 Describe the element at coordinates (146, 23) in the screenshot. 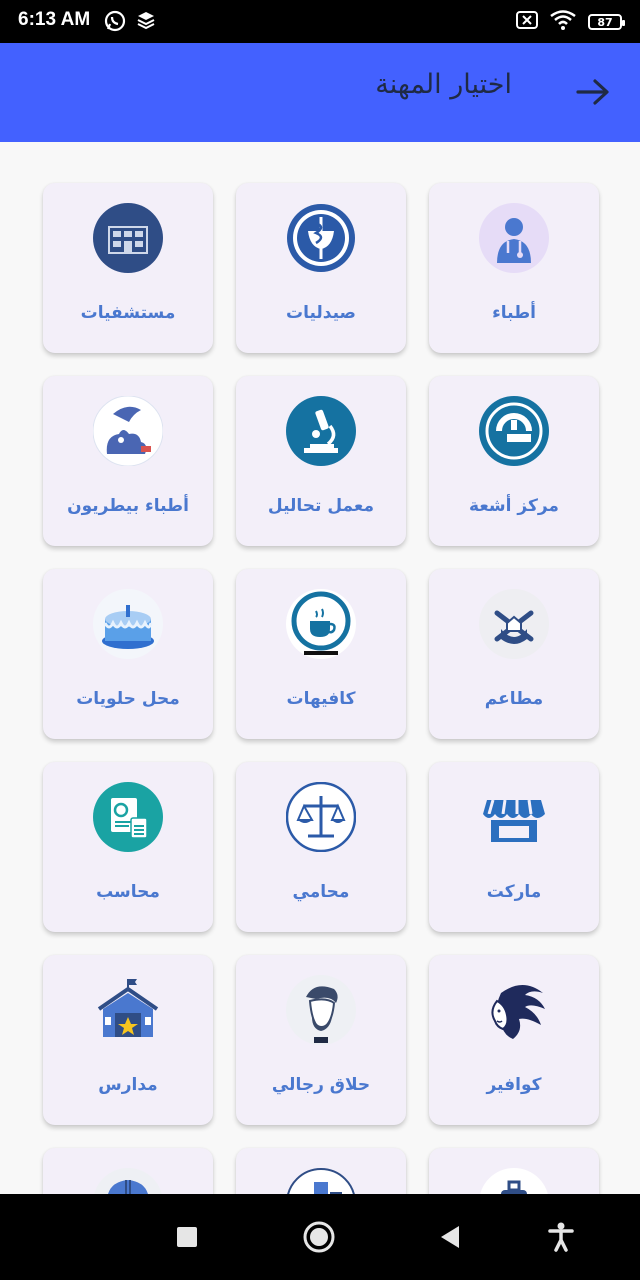

I see `layers-icon` at that location.